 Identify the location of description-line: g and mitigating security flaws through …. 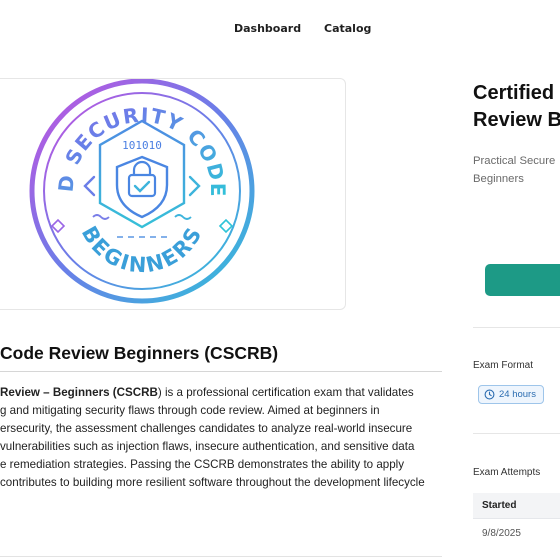
(222, 411).